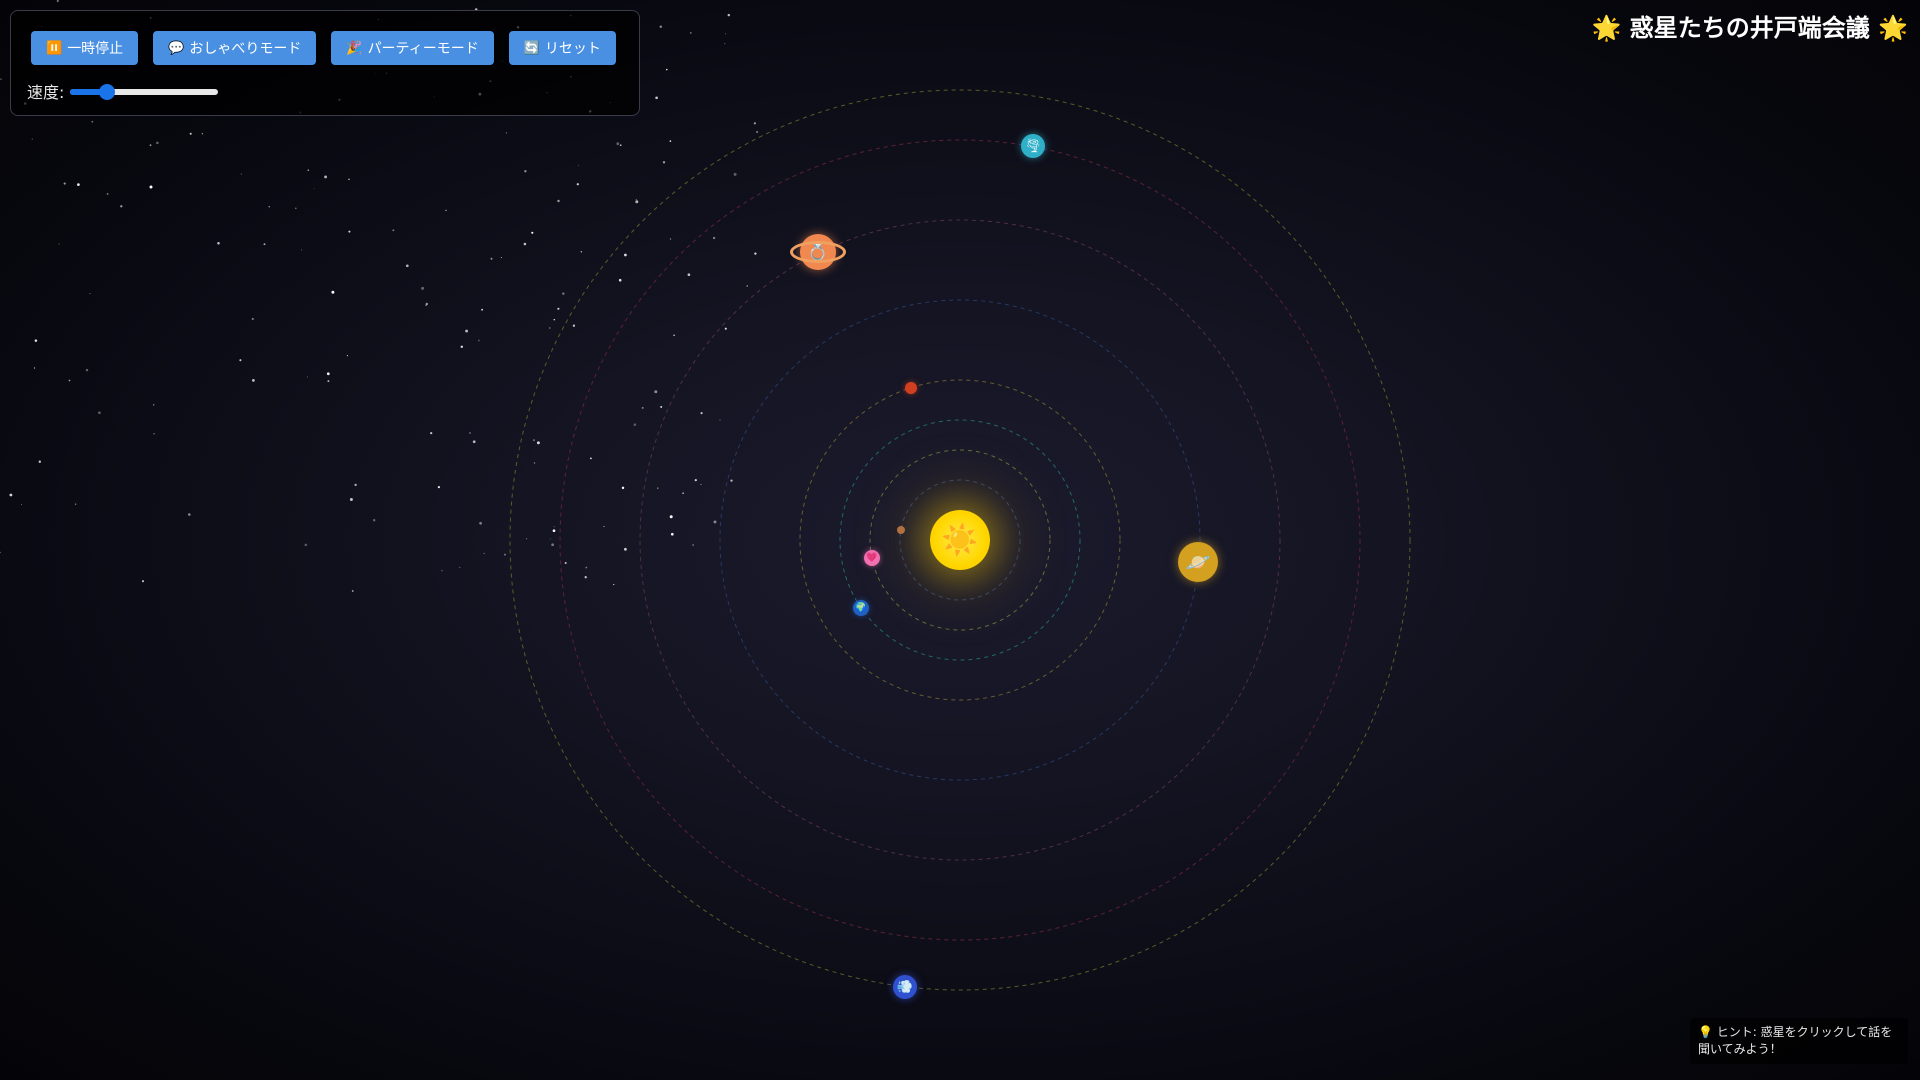 The image size is (1920, 1080). What do you see at coordinates (245, 49) in the screenshot?
I see `chat-mode-button-label: おしゃべりモード` at bounding box center [245, 49].